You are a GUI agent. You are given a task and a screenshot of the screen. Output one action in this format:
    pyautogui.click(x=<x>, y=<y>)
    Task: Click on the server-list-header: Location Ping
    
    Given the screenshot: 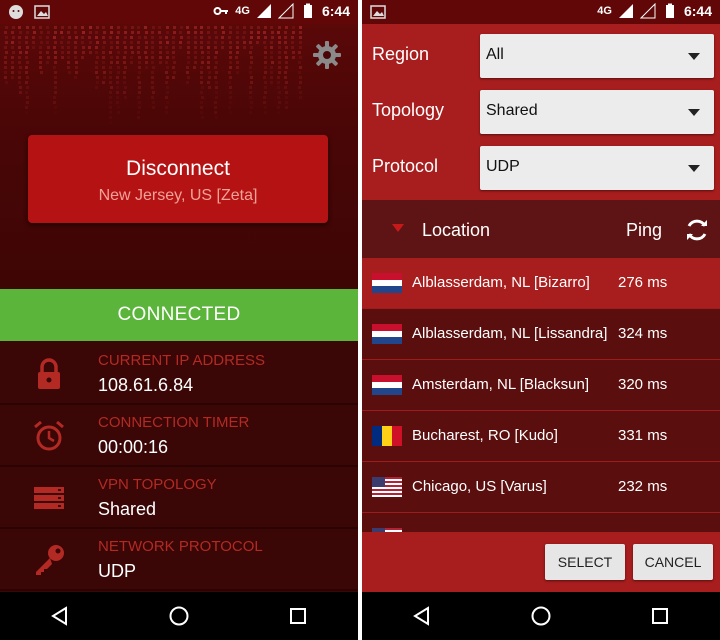 What is the action you would take?
    pyautogui.click(x=541, y=229)
    